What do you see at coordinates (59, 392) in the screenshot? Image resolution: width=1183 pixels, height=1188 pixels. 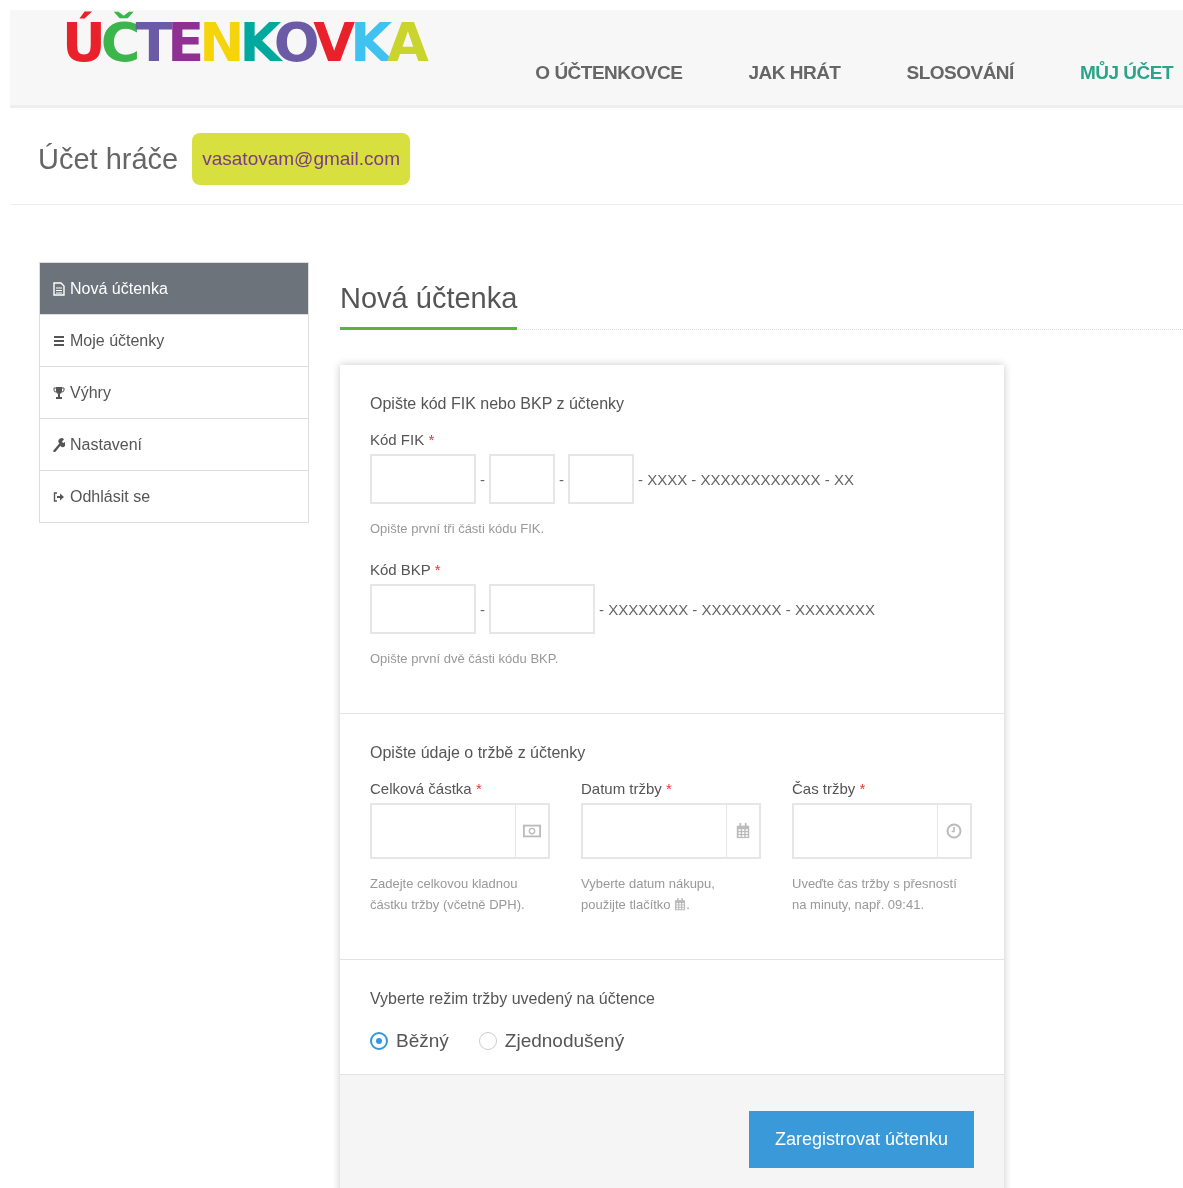 I see `trophy-icon` at bounding box center [59, 392].